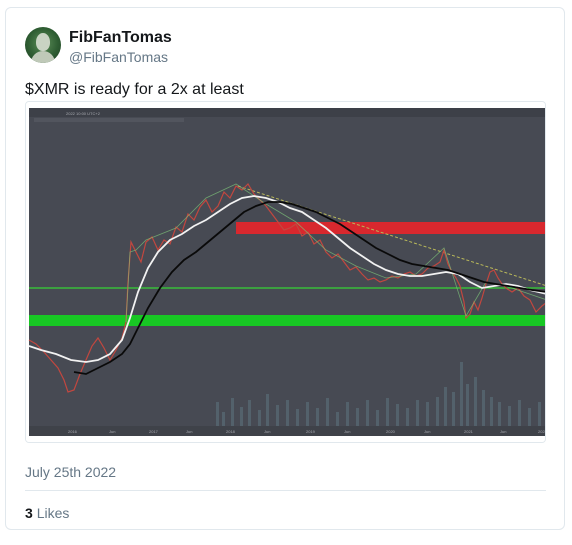 This screenshot has width=572, height=545. I want to click on x-label: 2020, so click(391, 431).